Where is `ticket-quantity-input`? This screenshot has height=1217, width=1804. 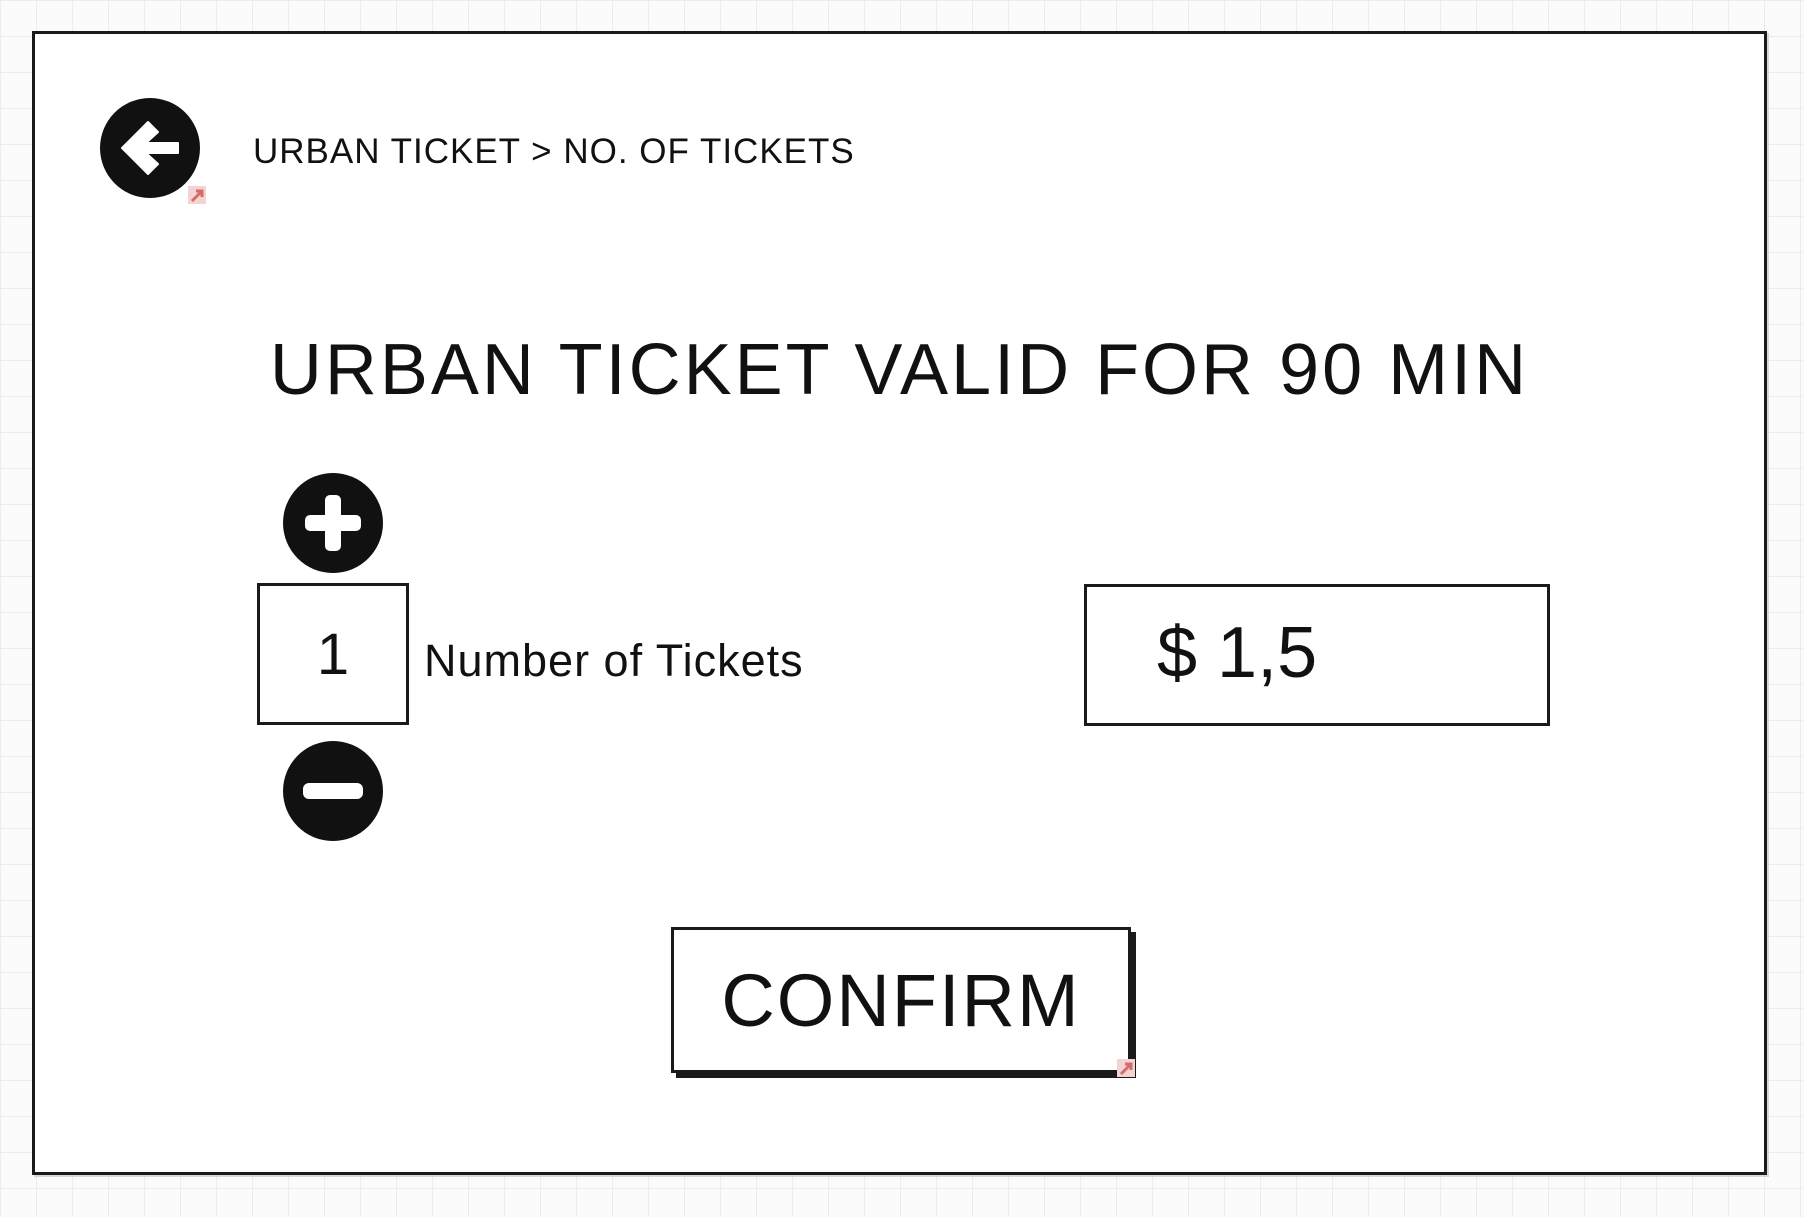
ticket-quantity-input is located at coordinates (333, 654).